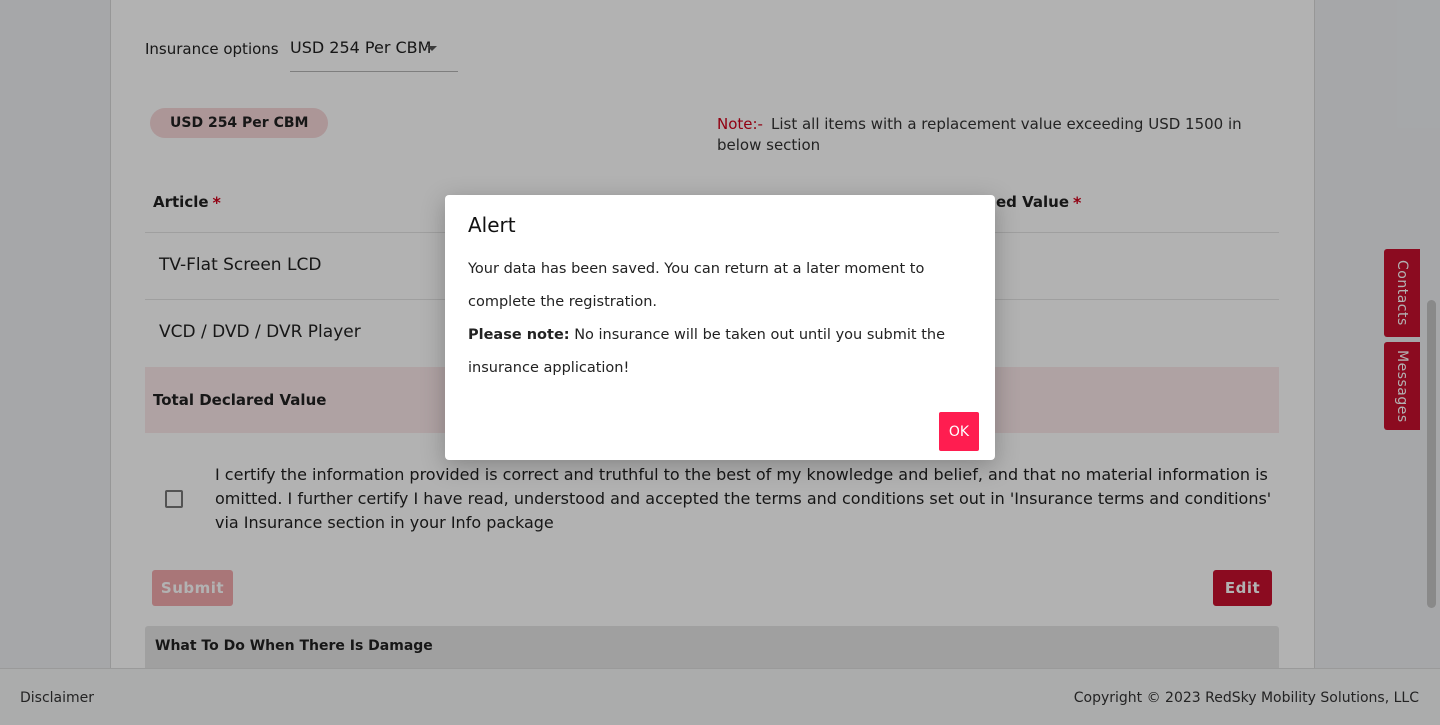 The width and height of the screenshot is (1440, 725). I want to click on ok-button: OK, so click(959, 431).